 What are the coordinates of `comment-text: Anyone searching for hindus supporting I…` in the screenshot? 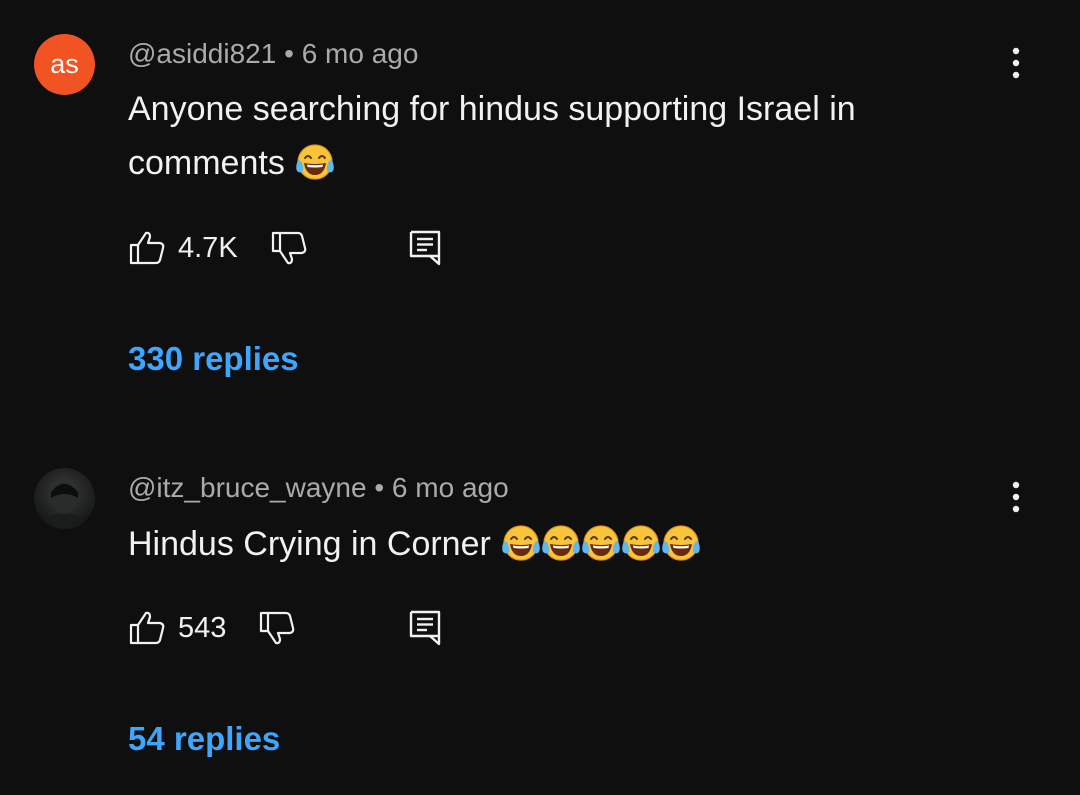 It's located at (538, 136).